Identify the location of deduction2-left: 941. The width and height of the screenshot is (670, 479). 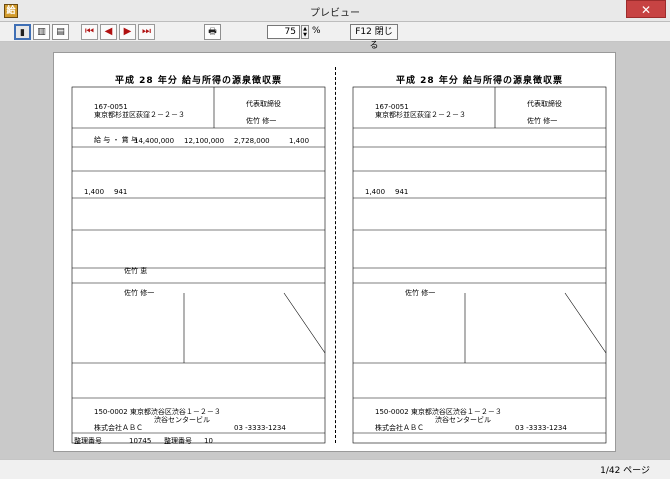
(121, 192).